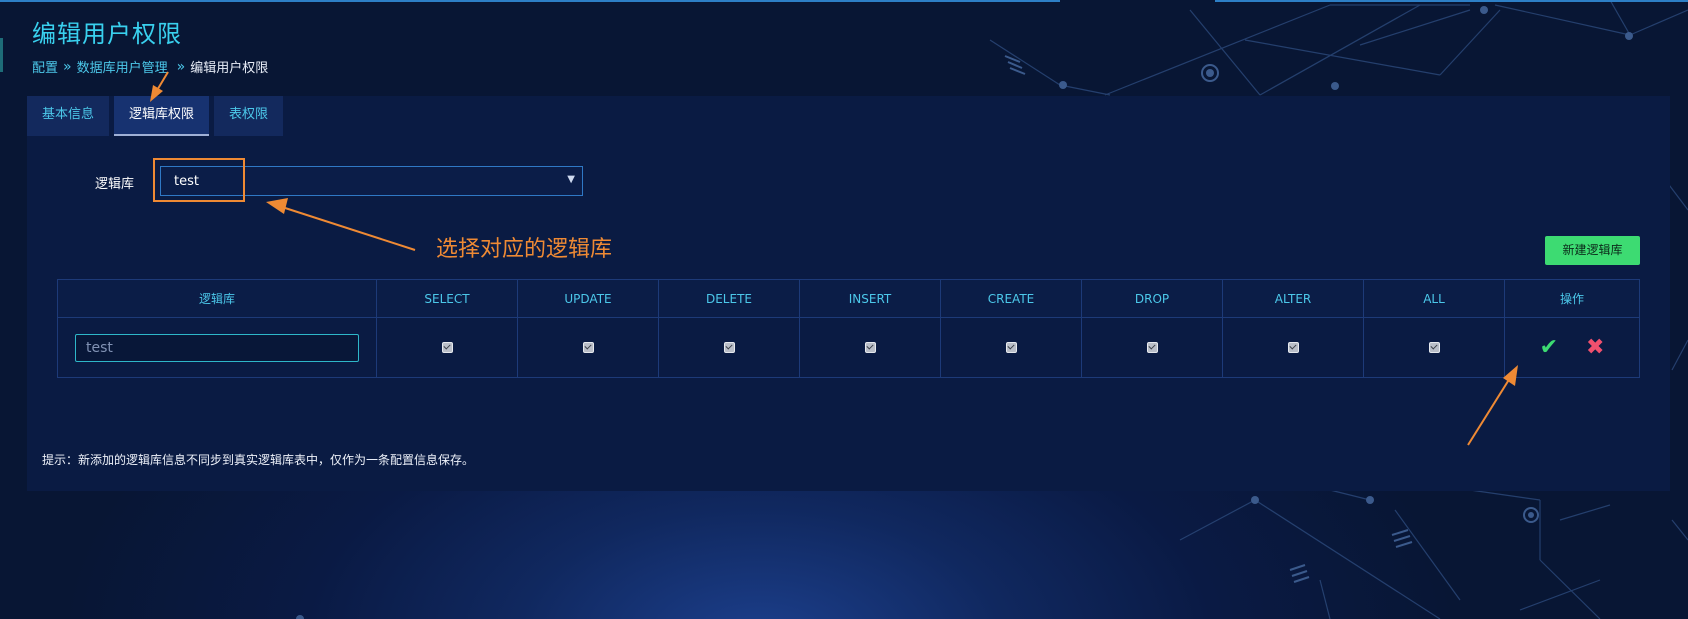 The image size is (1688, 619). What do you see at coordinates (162, 116) in the screenshot?
I see `tab-logical-db-permissions: 逻辑库权限` at bounding box center [162, 116].